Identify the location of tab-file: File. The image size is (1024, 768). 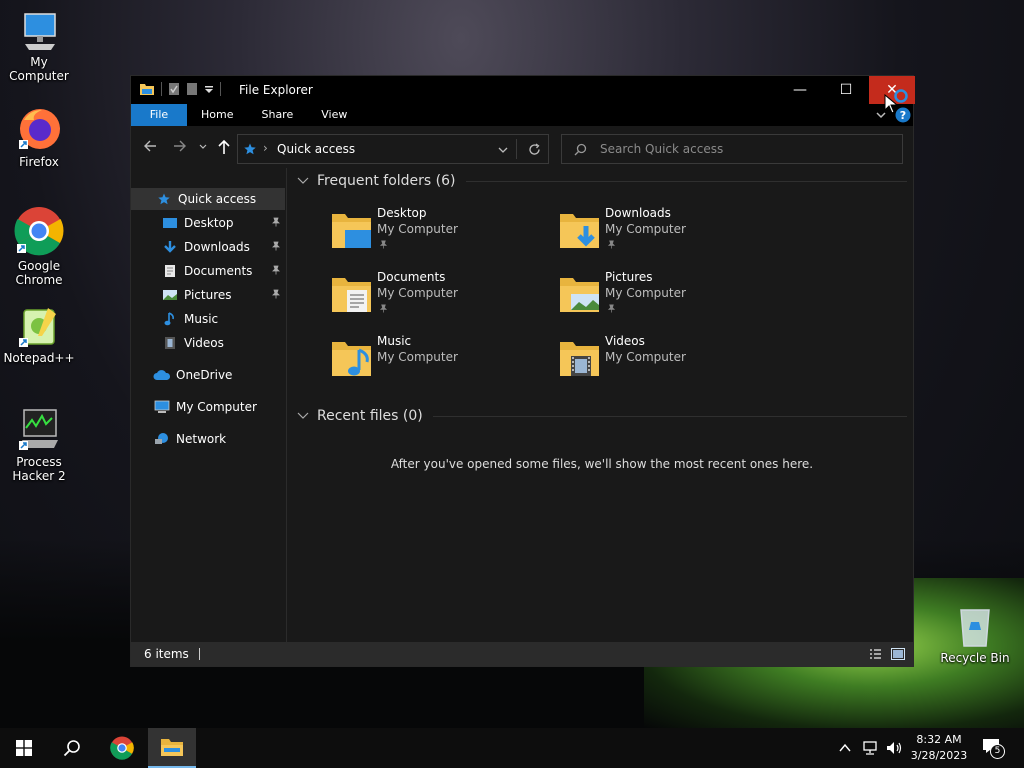
(159, 115).